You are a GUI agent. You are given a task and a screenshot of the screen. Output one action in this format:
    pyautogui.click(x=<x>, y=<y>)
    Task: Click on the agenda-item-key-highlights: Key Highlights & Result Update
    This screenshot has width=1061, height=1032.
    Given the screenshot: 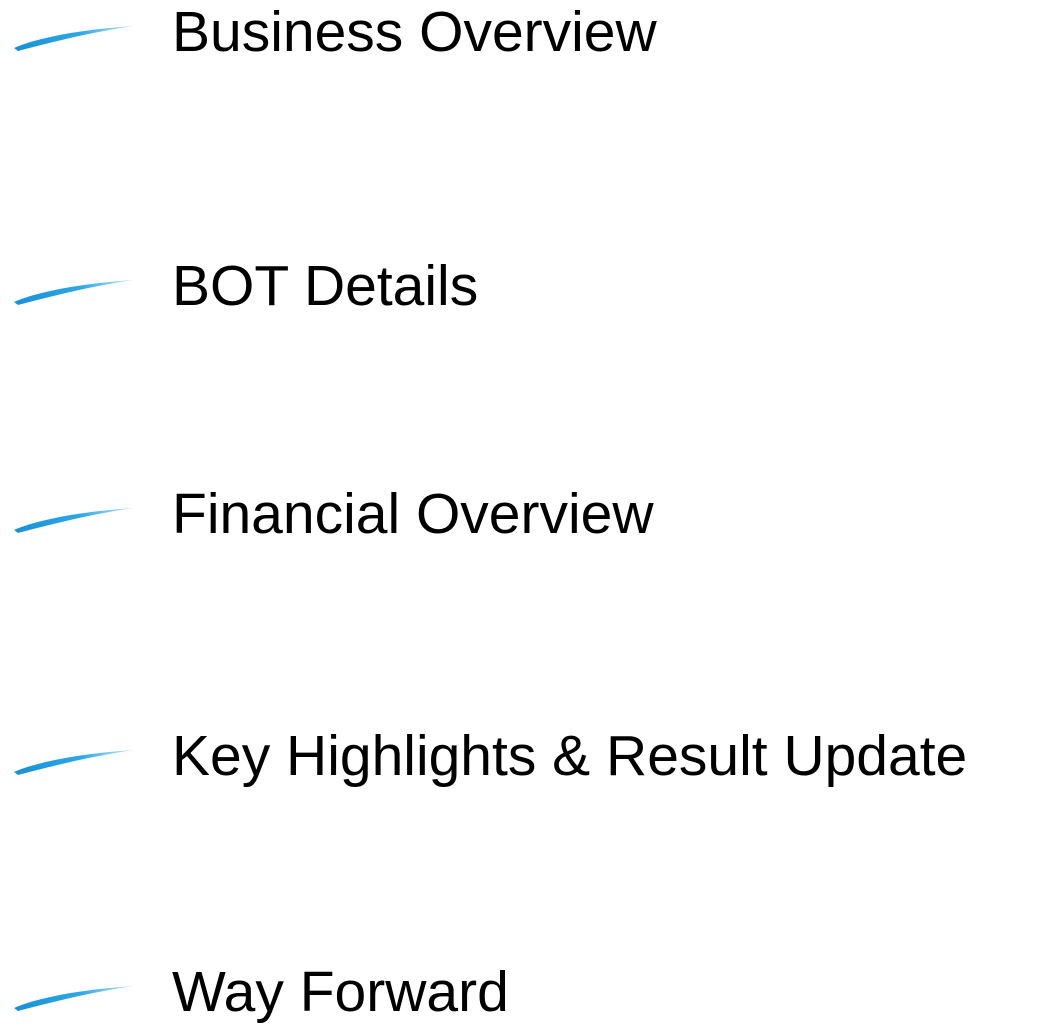 What is the action you would take?
    pyautogui.click(x=530, y=756)
    